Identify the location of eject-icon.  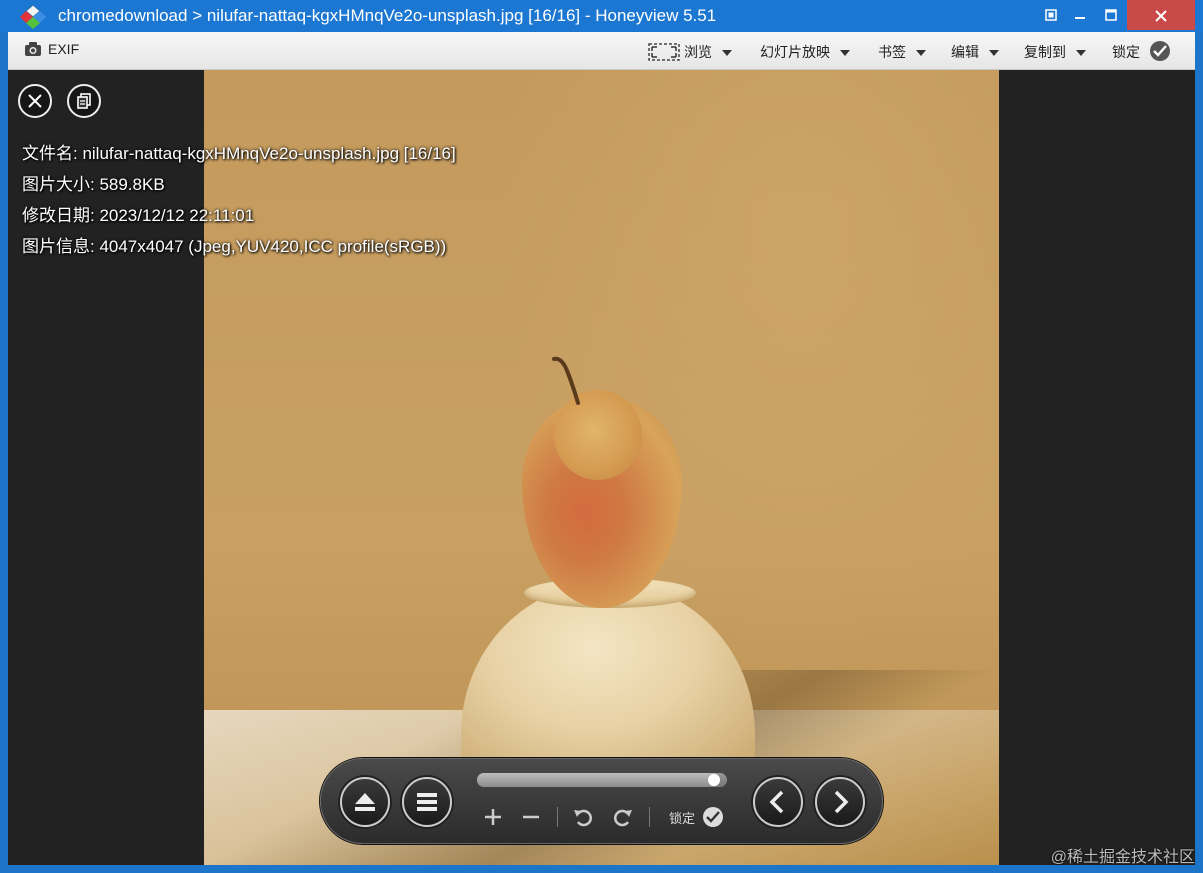
(365, 802).